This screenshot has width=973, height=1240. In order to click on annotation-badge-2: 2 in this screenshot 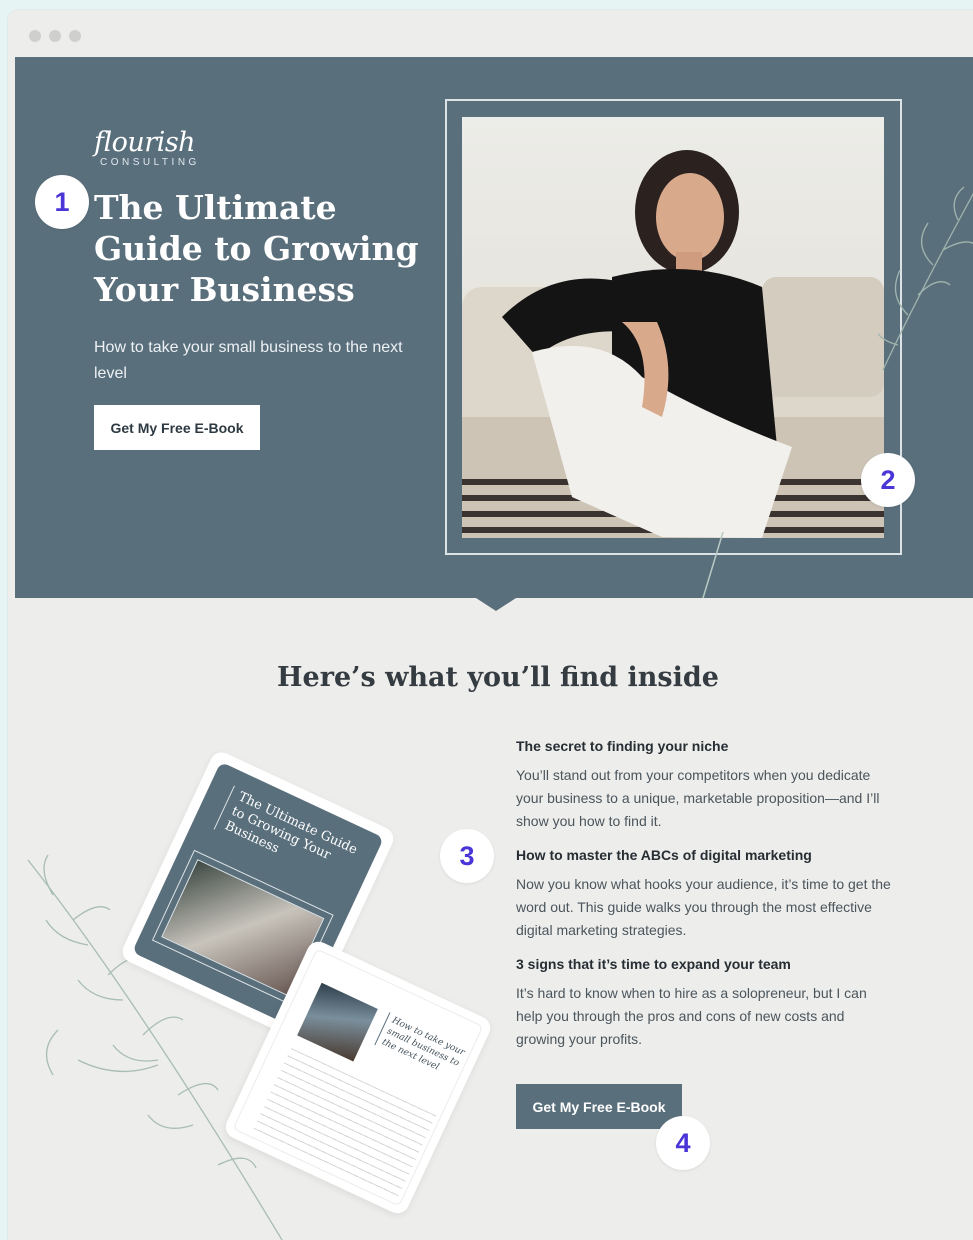, I will do `click(888, 480)`.